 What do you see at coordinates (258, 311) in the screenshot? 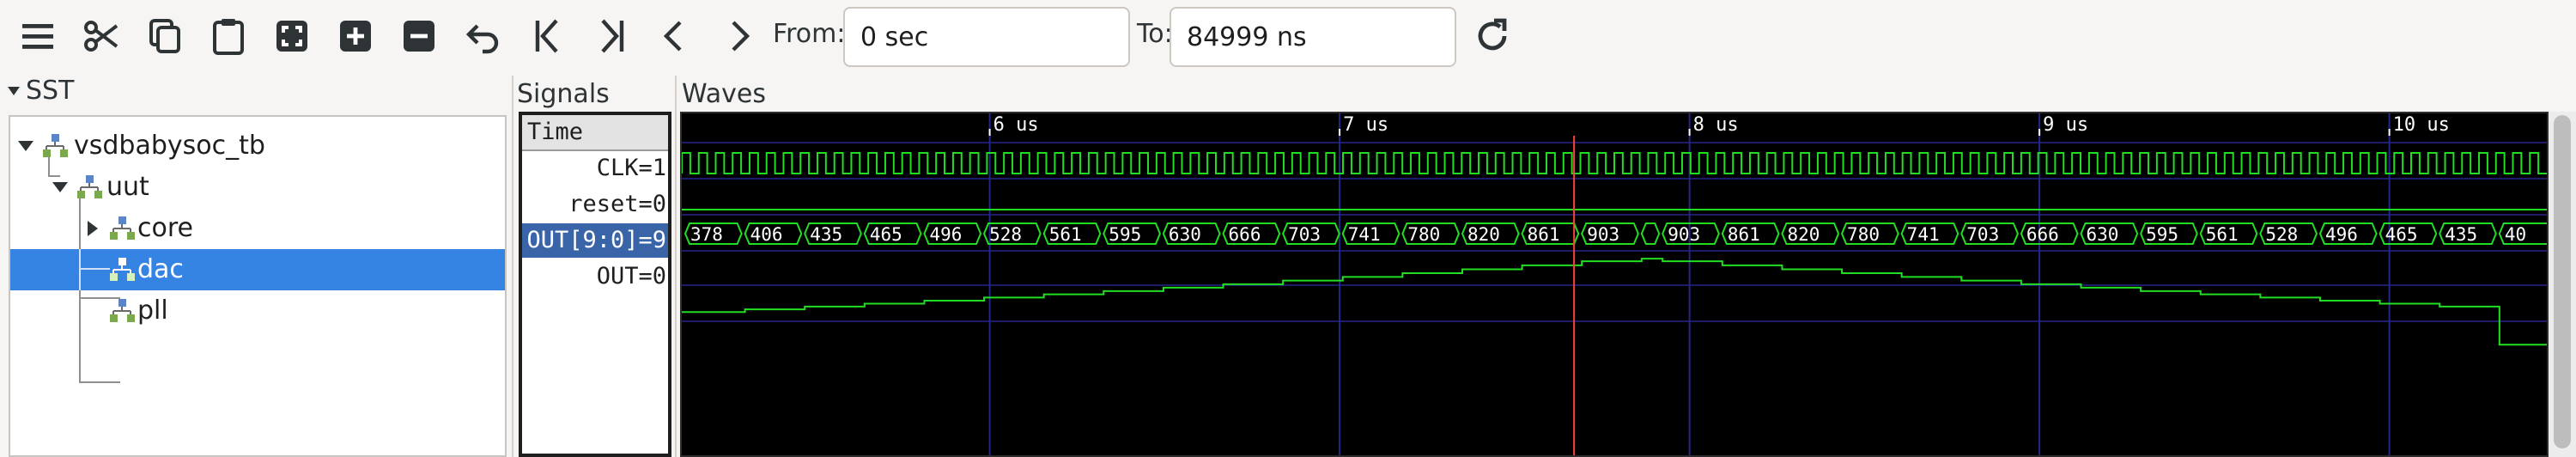
I see `tree-item-pll: pll` at bounding box center [258, 311].